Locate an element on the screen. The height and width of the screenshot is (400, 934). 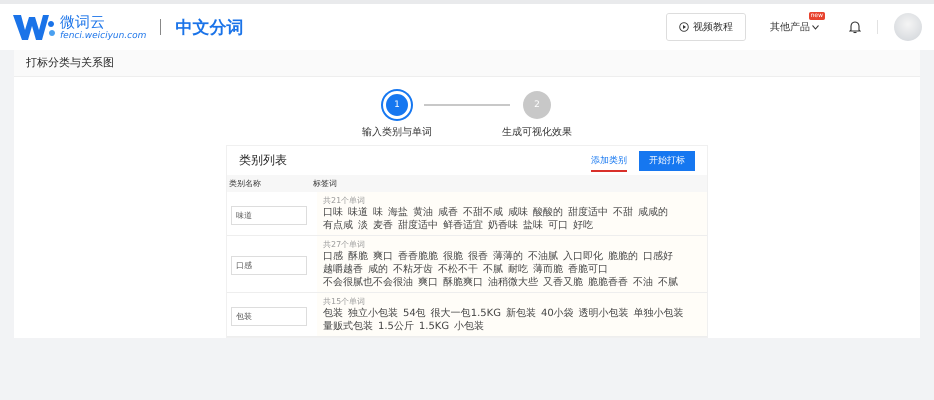
word-count: 共21个单词 is located at coordinates (344, 200).